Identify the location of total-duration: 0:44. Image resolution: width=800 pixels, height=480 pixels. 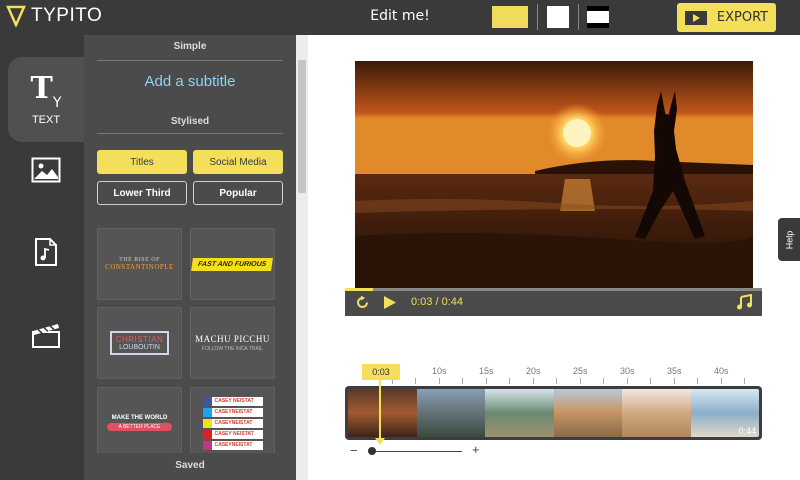
(452, 302).